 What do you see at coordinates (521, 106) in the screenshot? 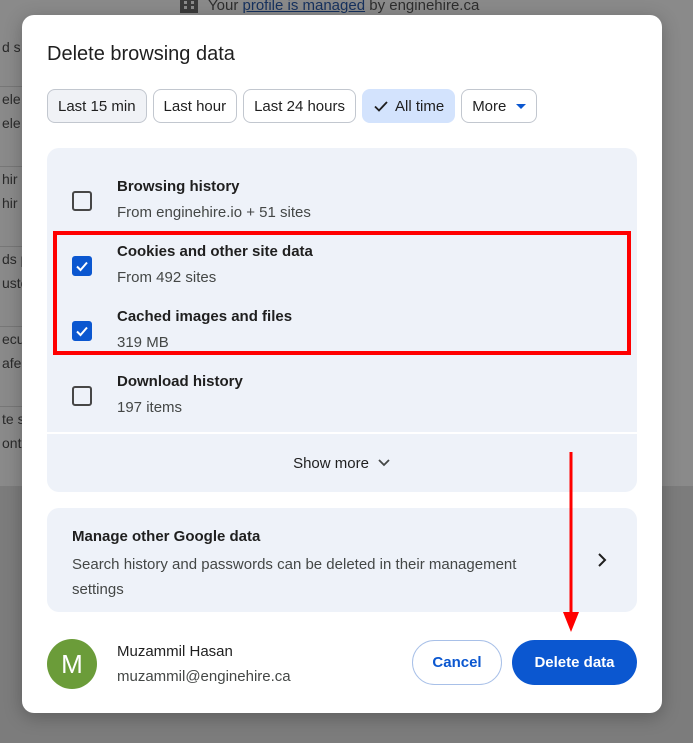
I see `caret-down-icon` at bounding box center [521, 106].